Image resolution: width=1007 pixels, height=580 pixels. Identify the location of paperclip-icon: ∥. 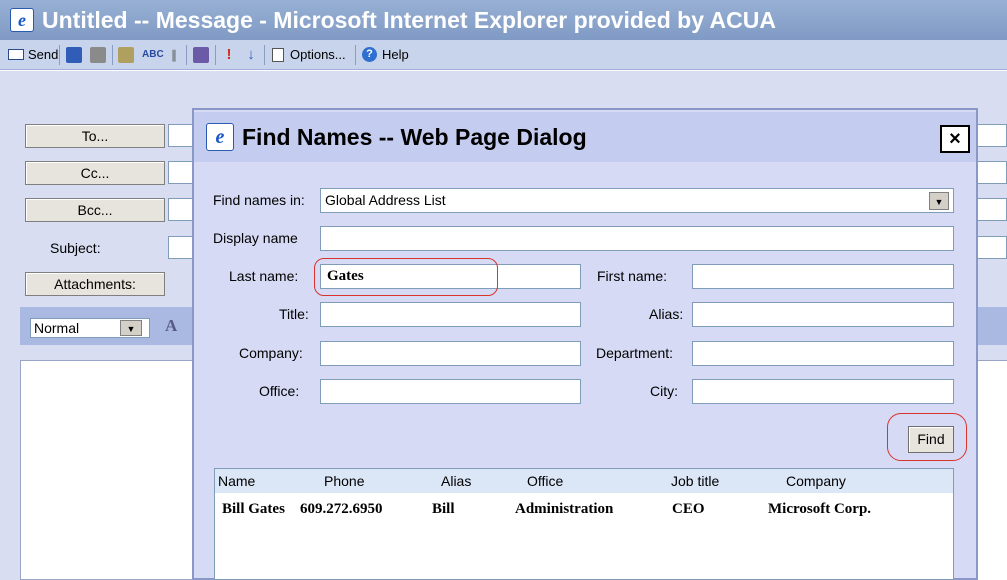
(174, 55).